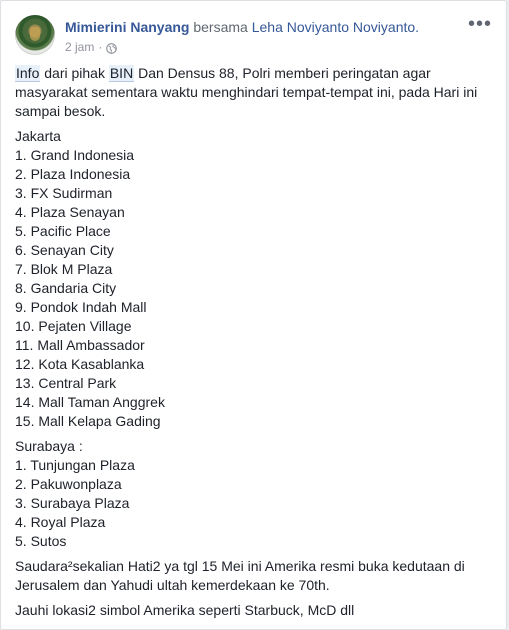  What do you see at coordinates (60, 522) in the screenshot?
I see `list-item: 4. Royal Plaza` at bounding box center [60, 522].